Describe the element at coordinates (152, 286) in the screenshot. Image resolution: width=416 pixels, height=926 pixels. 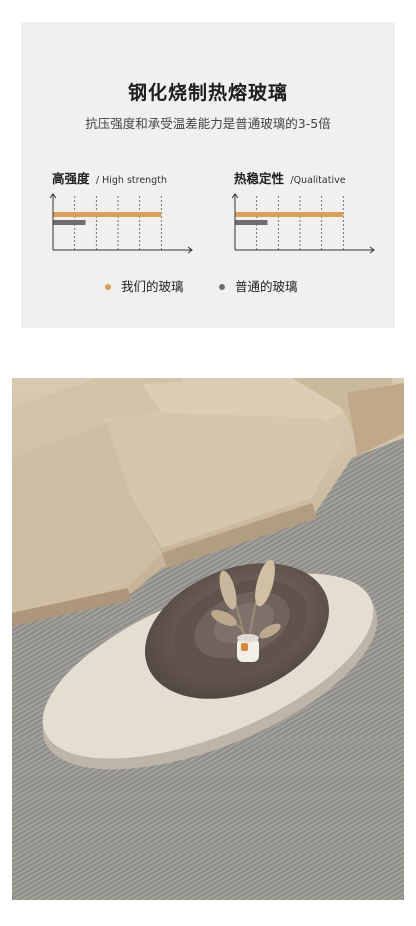
I see `legend-ours-label: 我们的玻璃` at that location.